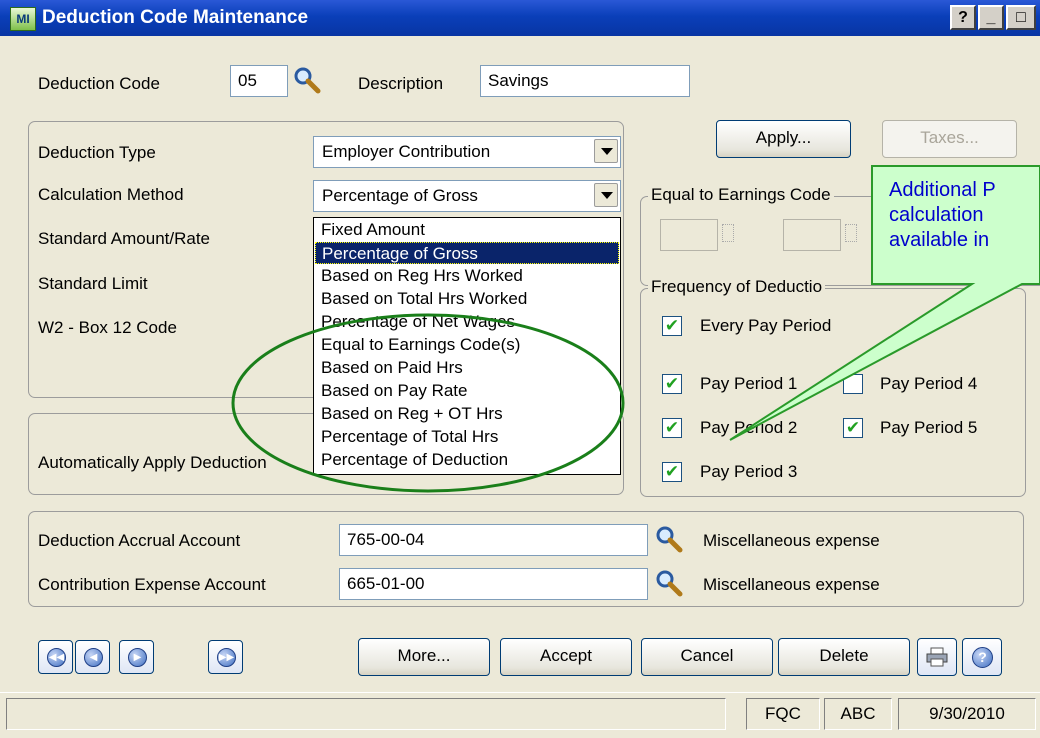  Describe the element at coordinates (428, 403) in the screenshot. I see `annotation-ellipse` at that location.